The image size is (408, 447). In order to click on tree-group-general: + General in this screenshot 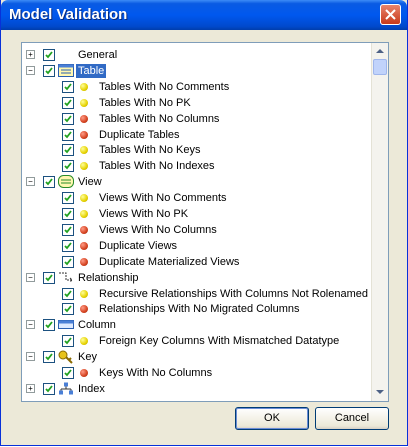, I will do `click(196, 55)`.